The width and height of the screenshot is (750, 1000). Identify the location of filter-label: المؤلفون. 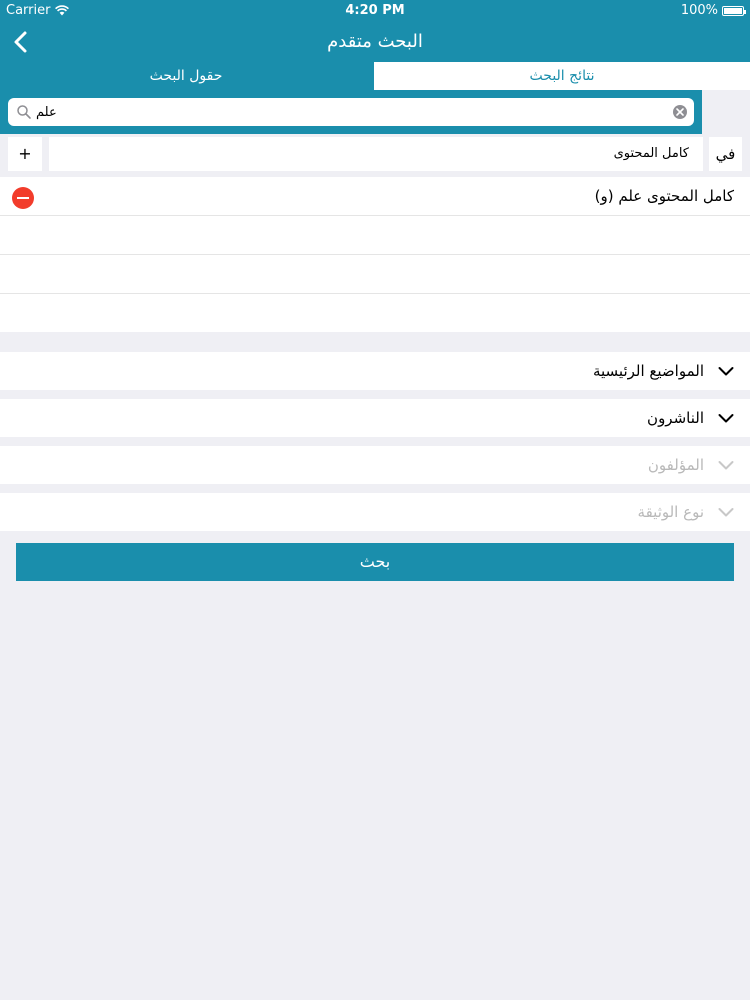
(675, 465).